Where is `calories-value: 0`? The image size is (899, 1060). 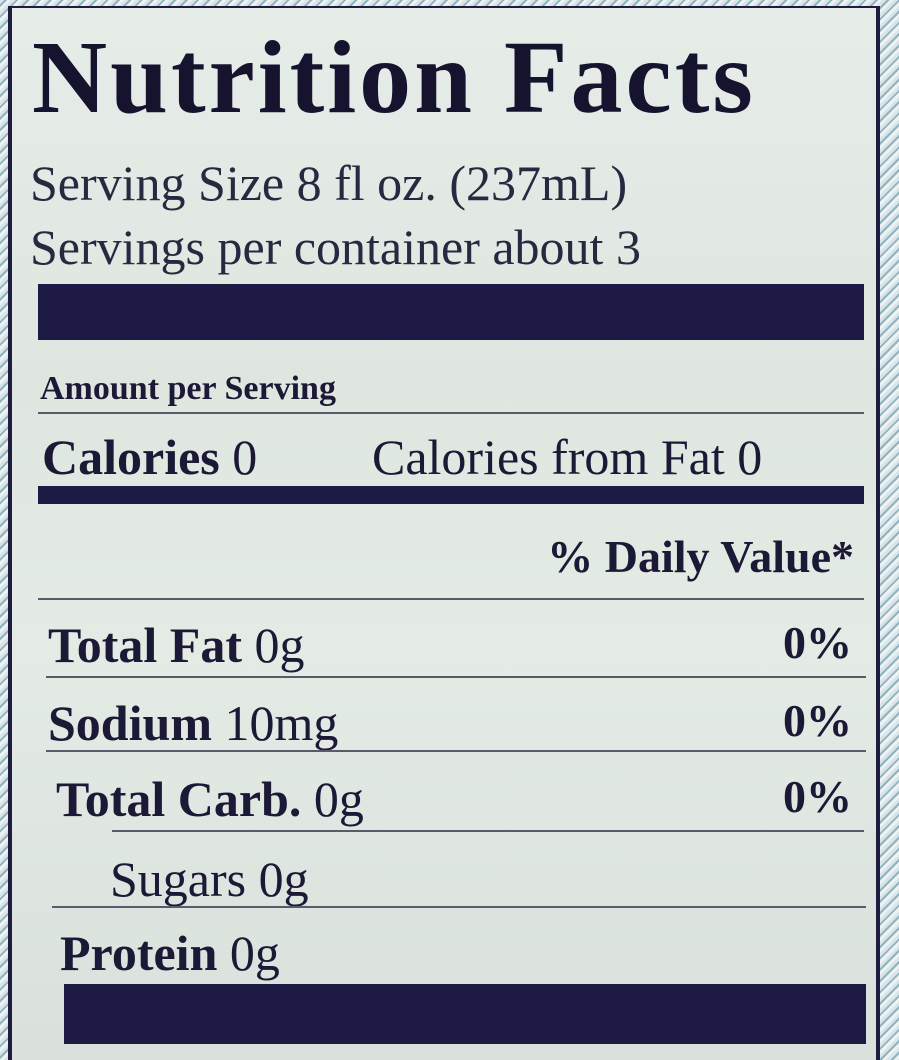
calories-value: 0 is located at coordinates (245, 457).